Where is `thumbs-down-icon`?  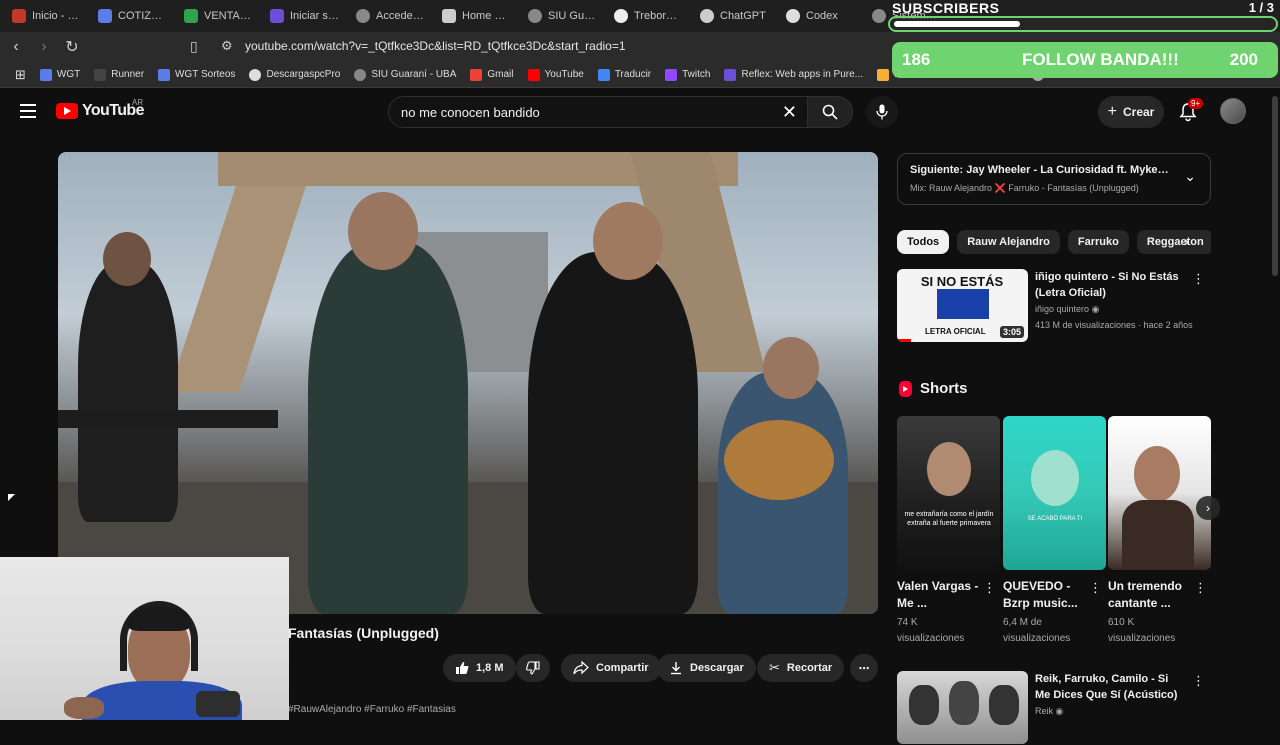
thumbs-down-icon is located at coordinates (533, 668).